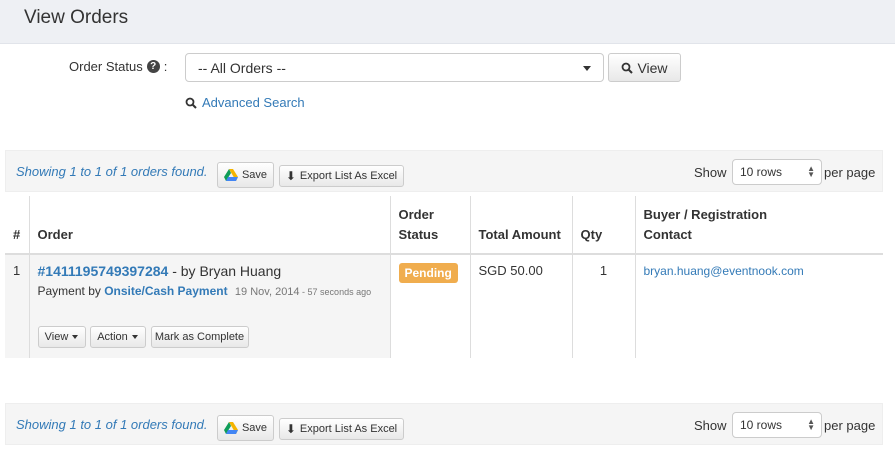 The height and width of the screenshot is (452, 895). What do you see at coordinates (758, 306) in the screenshot?
I see `buyer-contact-cell: bryan.huang@eventnook.com` at bounding box center [758, 306].